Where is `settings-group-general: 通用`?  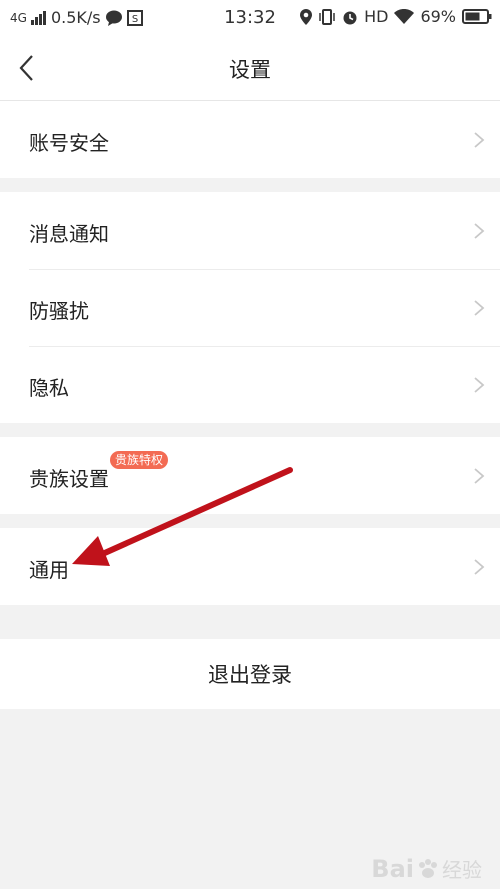 settings-group-general: 通用 is located at coordinates (250, 566).